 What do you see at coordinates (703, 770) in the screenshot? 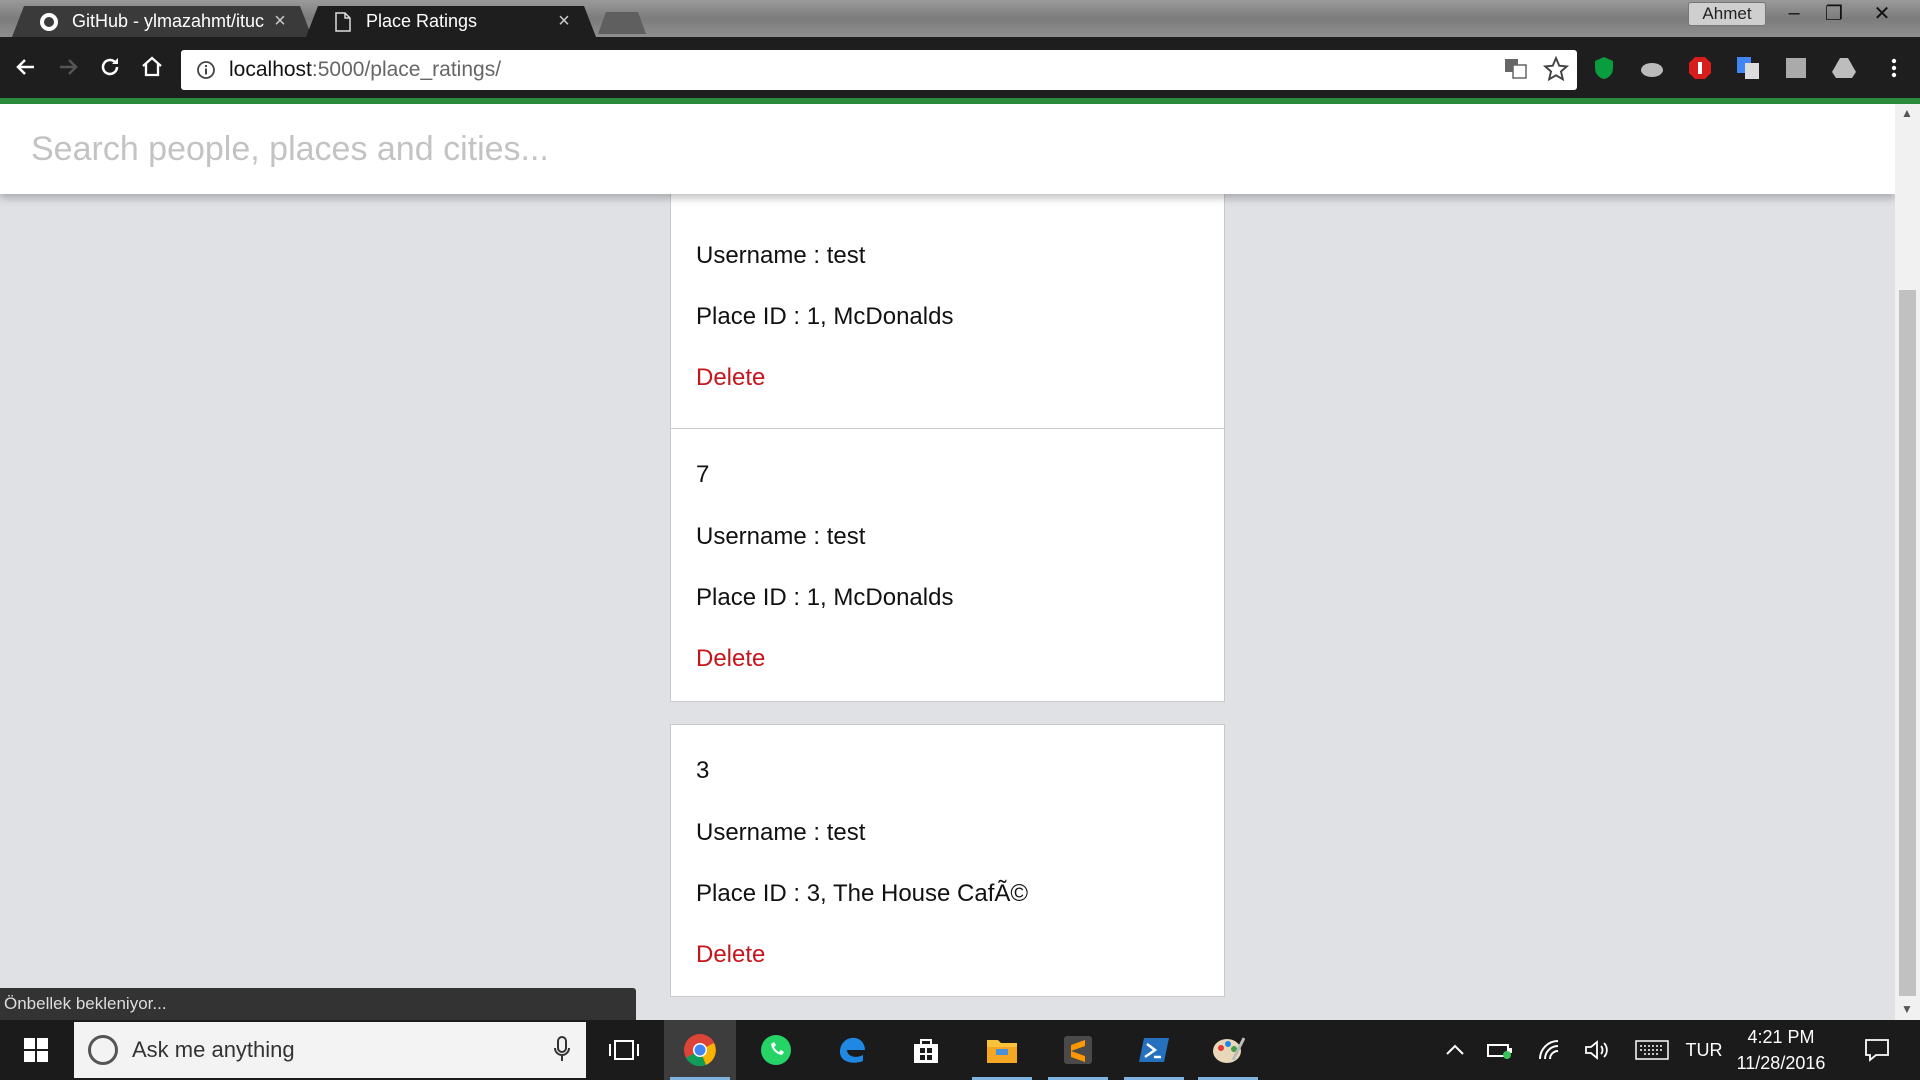
I see `rating-id: 3` at bounding box center [703, 770].